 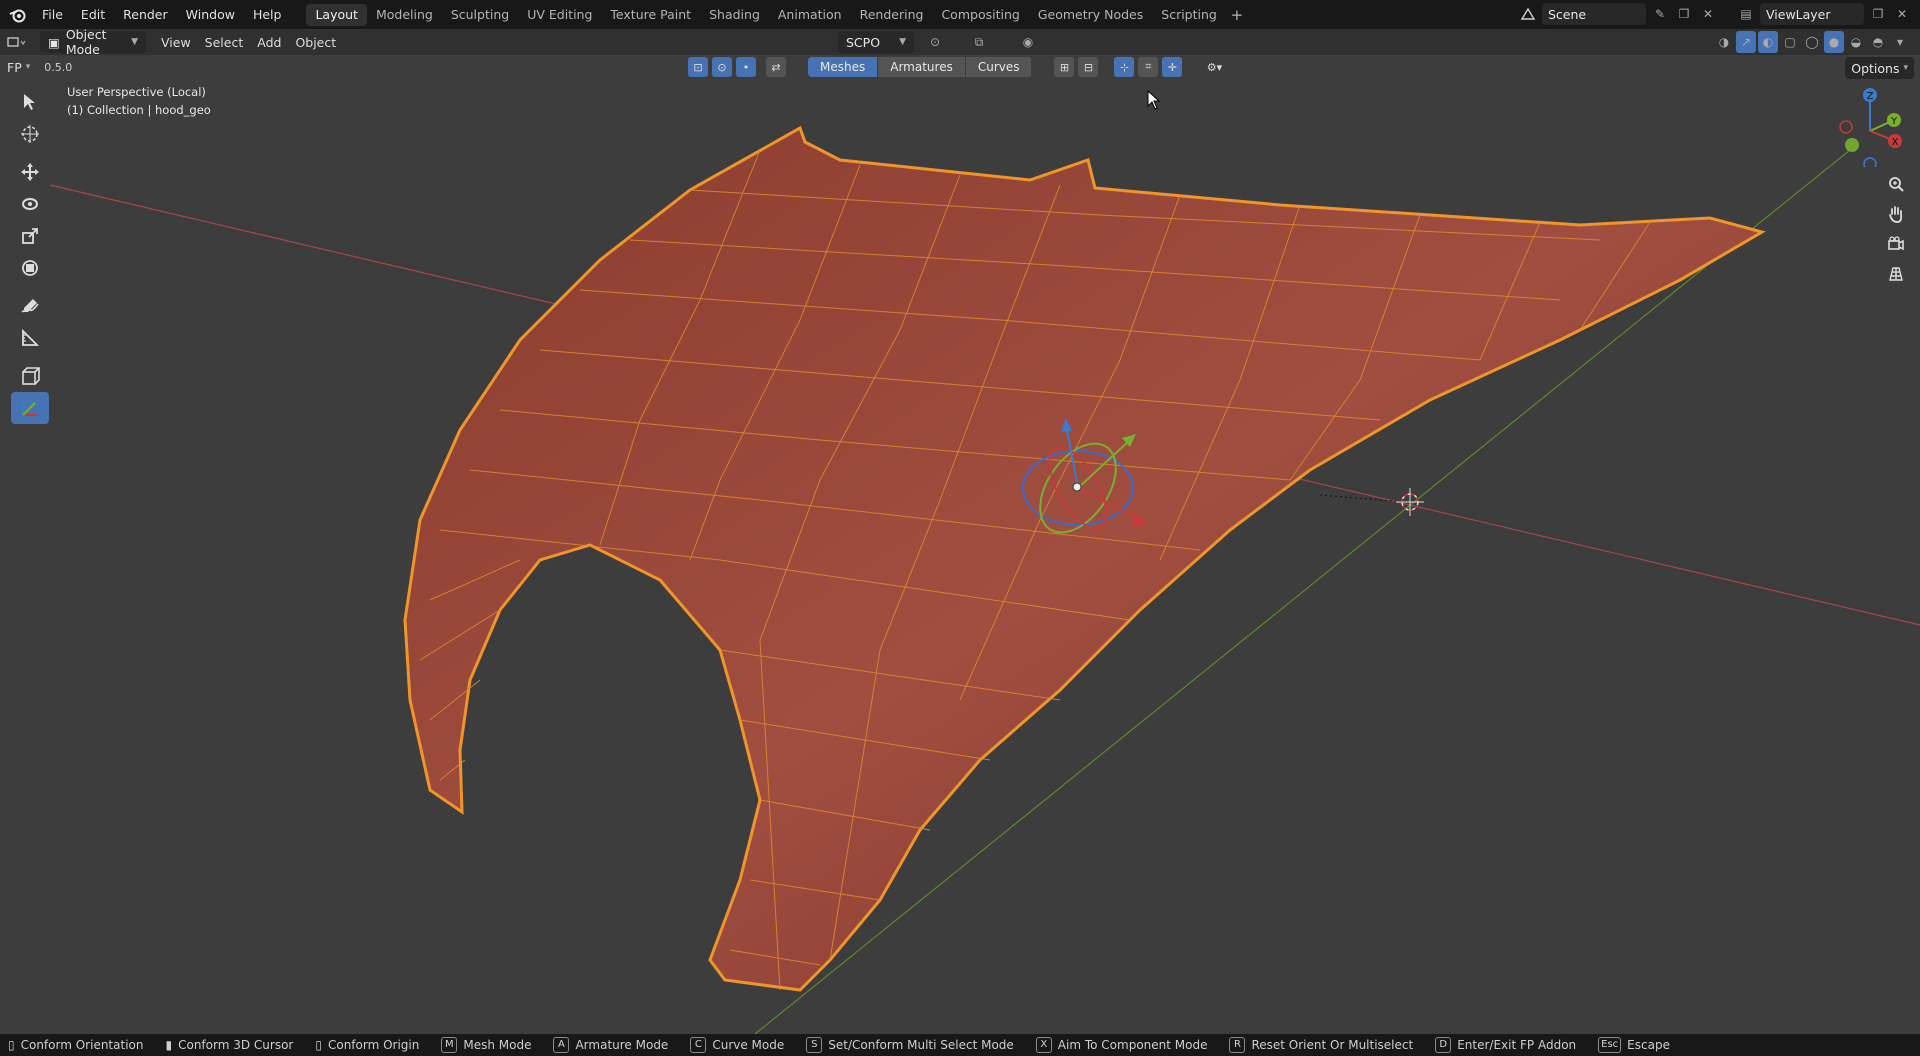 I want to click on status-label: Conform Origin, so click(x=373, y=1045).